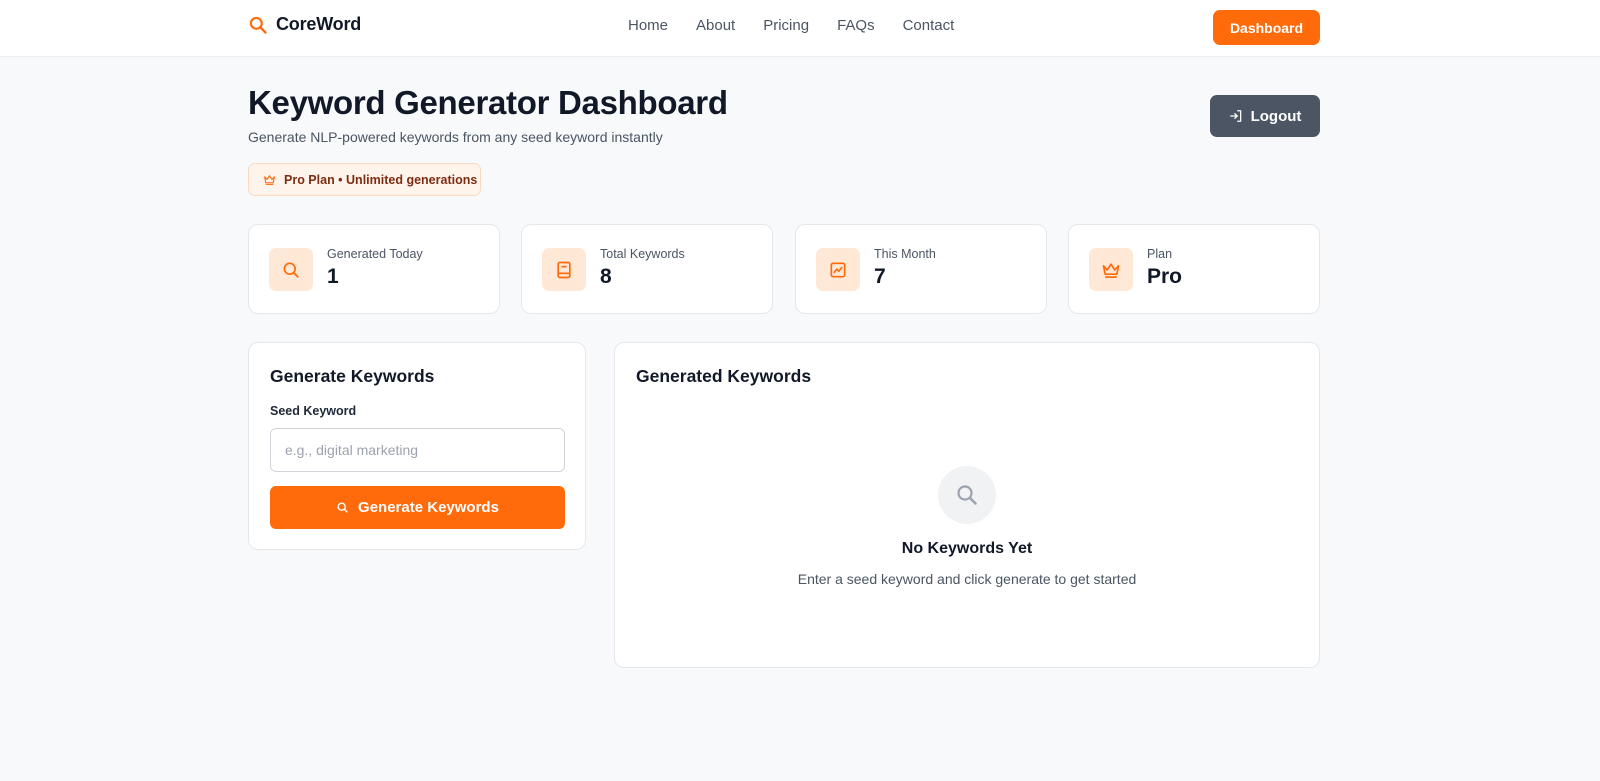  Describe the element at coordinates (724, 376) in the screenshot. I see `results-card-title: Generated Keywords` at that location.